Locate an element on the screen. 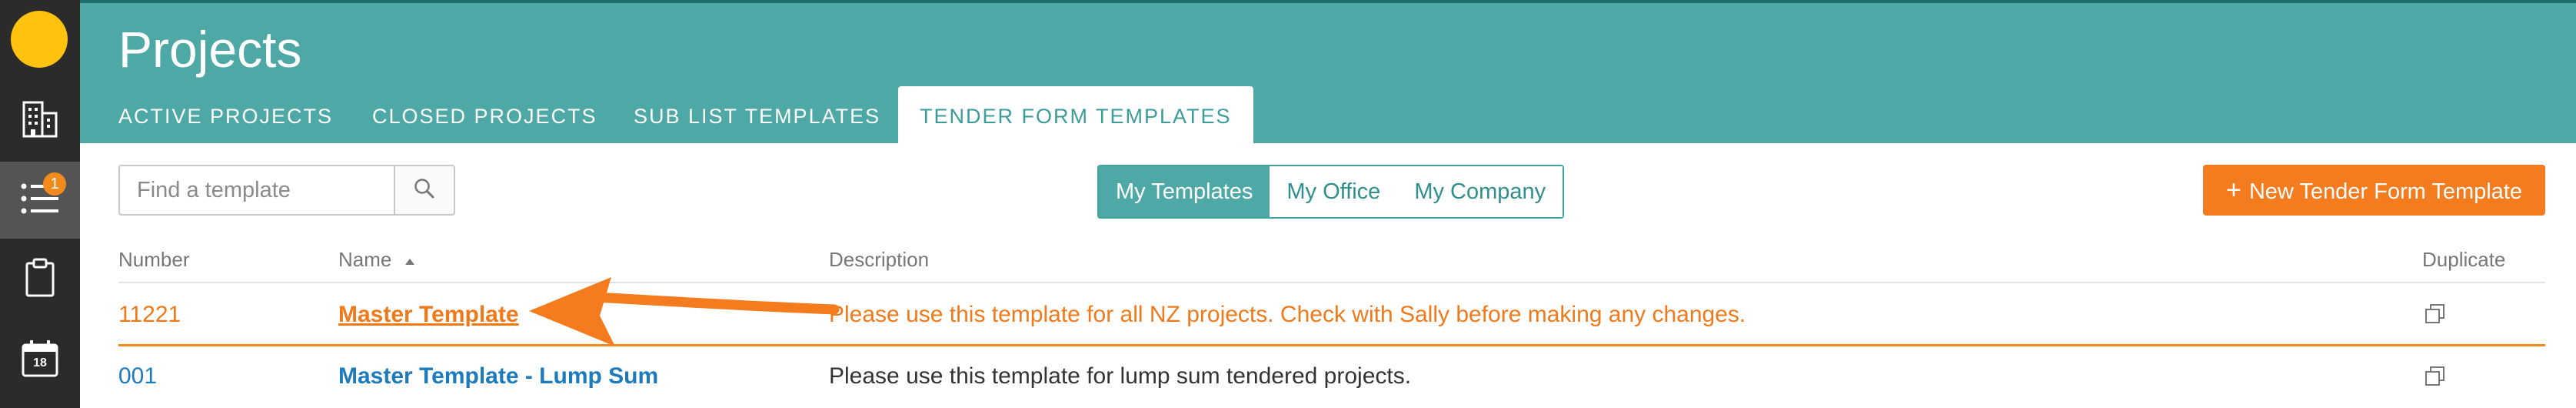  template-scope-filter: My Templates My Office My Company is located at coordinates (1331, 192).